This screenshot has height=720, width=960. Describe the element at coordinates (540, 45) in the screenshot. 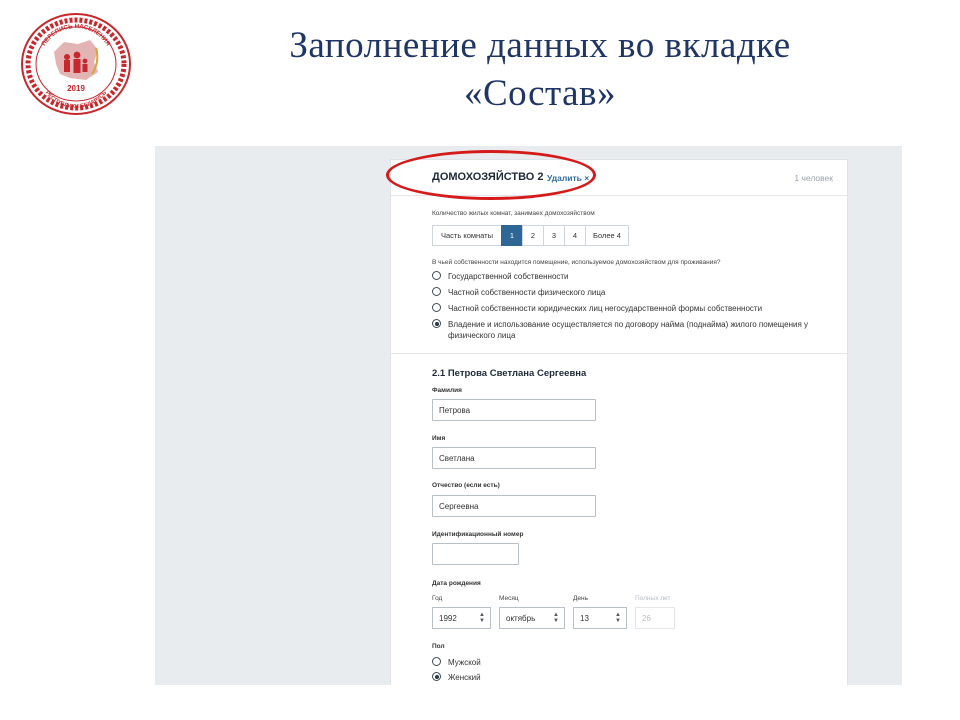

I see `slide-title-line1: Заполнение данных во вкладке` at that location.